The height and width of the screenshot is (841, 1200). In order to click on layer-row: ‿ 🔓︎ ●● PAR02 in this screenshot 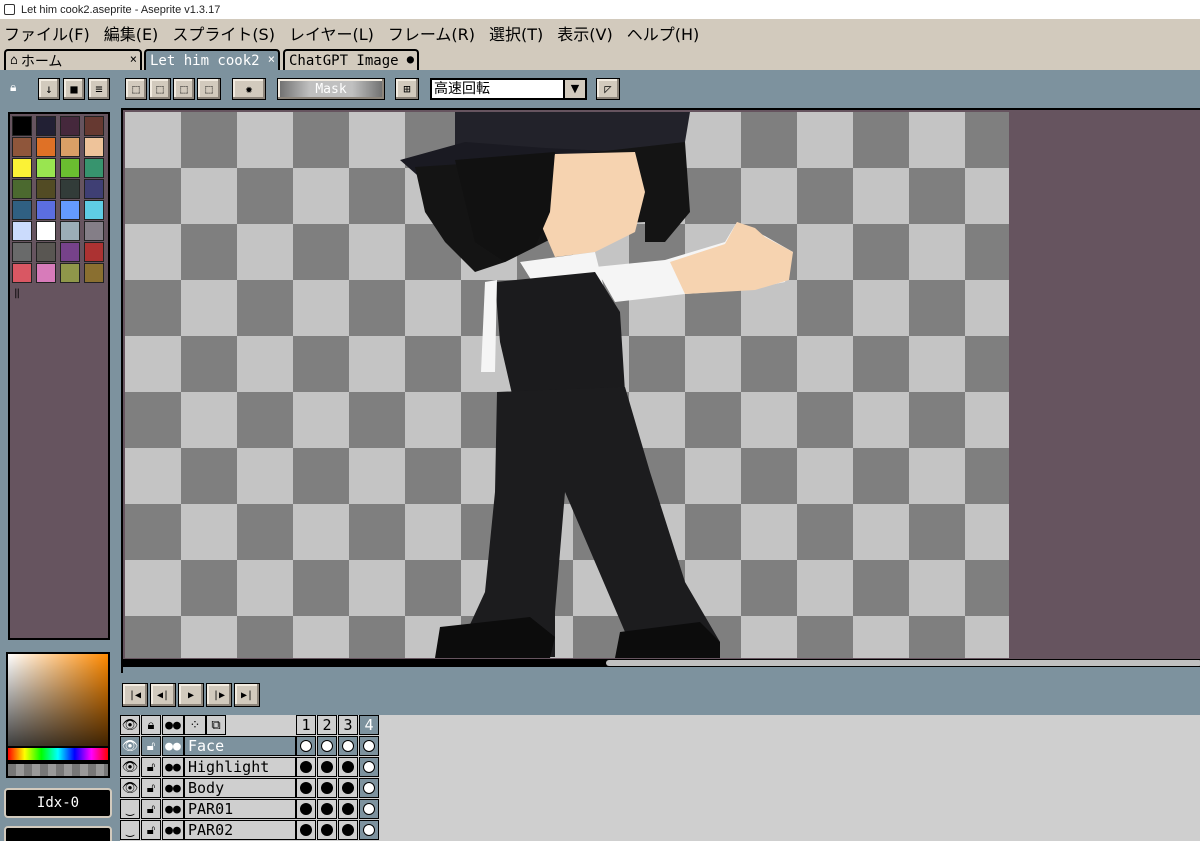, I will do `click(250, 830)`.